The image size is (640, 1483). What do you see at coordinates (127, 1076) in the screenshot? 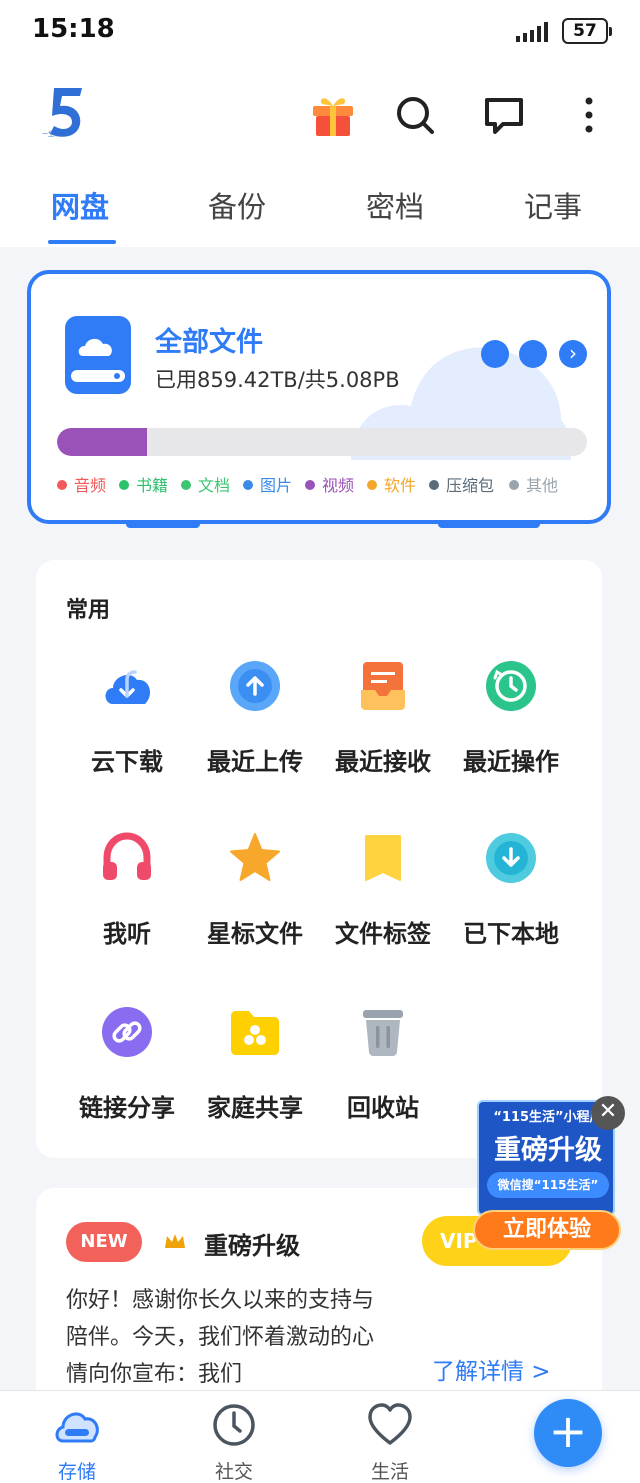
I see `grid-item-link-share: 链接分享` at bounding box center [127, 1076].